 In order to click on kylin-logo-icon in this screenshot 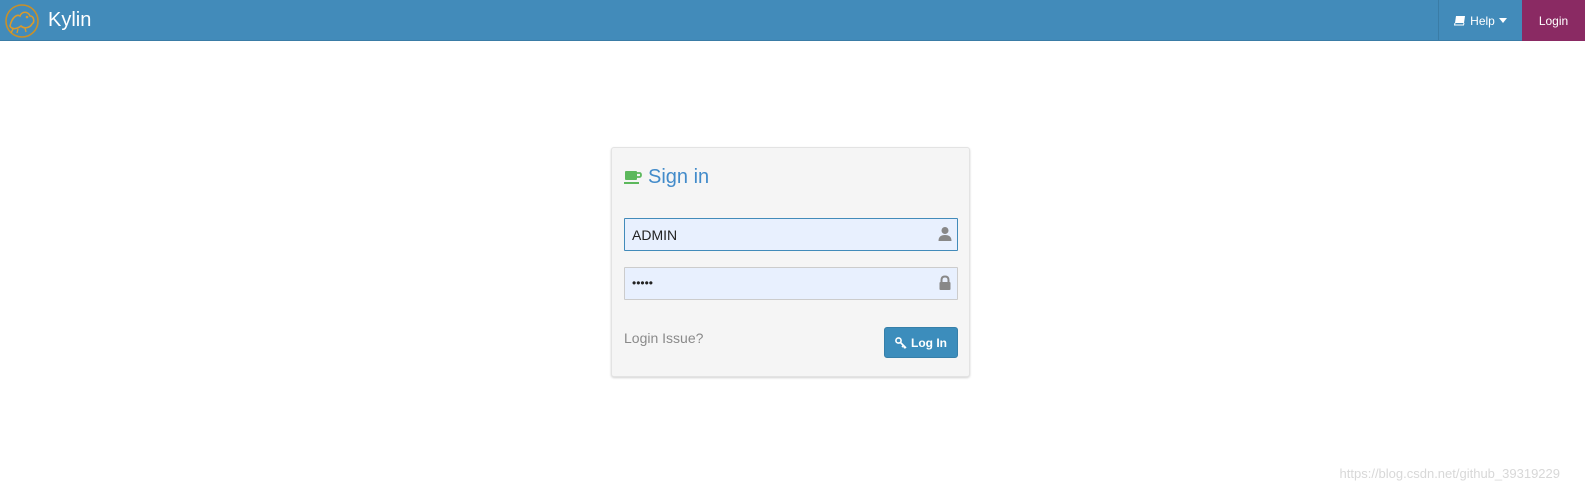, I will do `click(22, 20)`.